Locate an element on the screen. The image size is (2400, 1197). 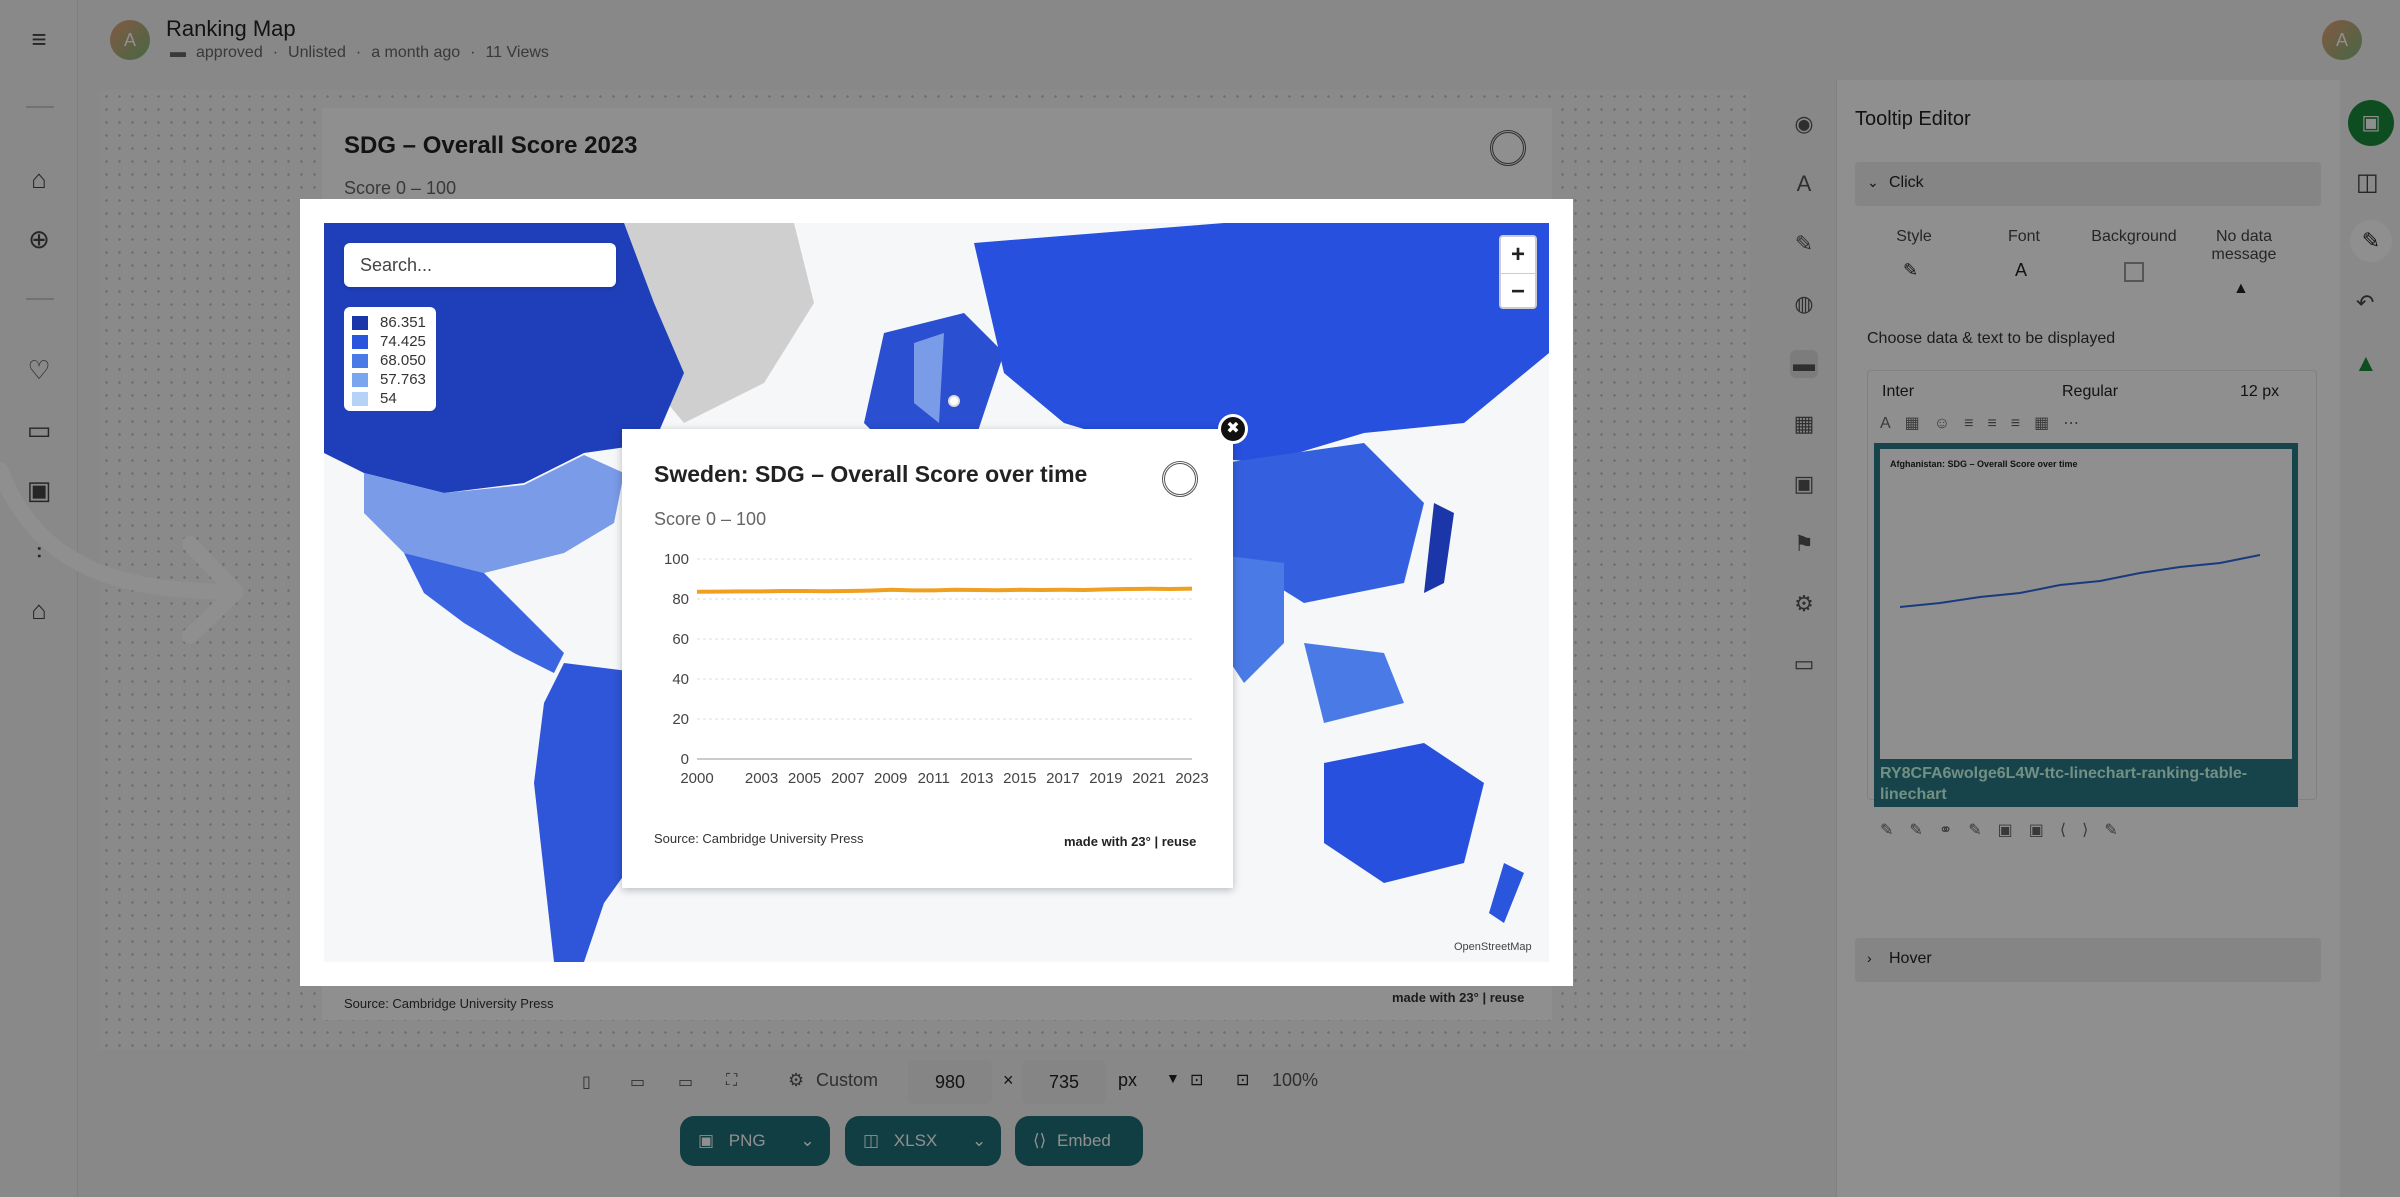
zoom-in-button: + is located at coordinates (1518, 255).